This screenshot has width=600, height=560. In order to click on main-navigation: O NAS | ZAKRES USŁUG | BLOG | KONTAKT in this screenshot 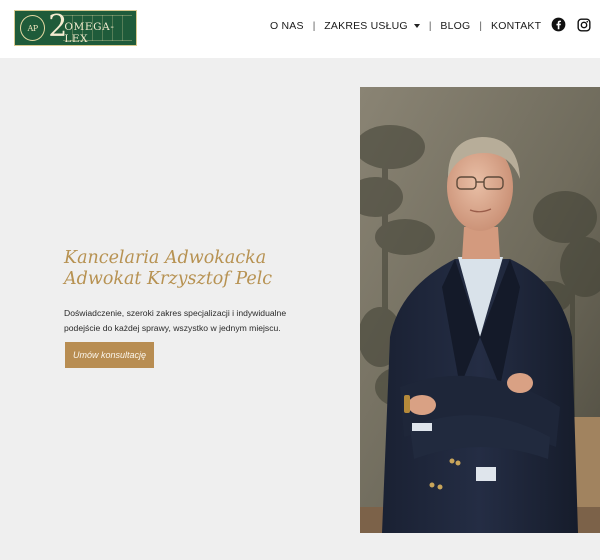, I will do `click(405, 26)`.